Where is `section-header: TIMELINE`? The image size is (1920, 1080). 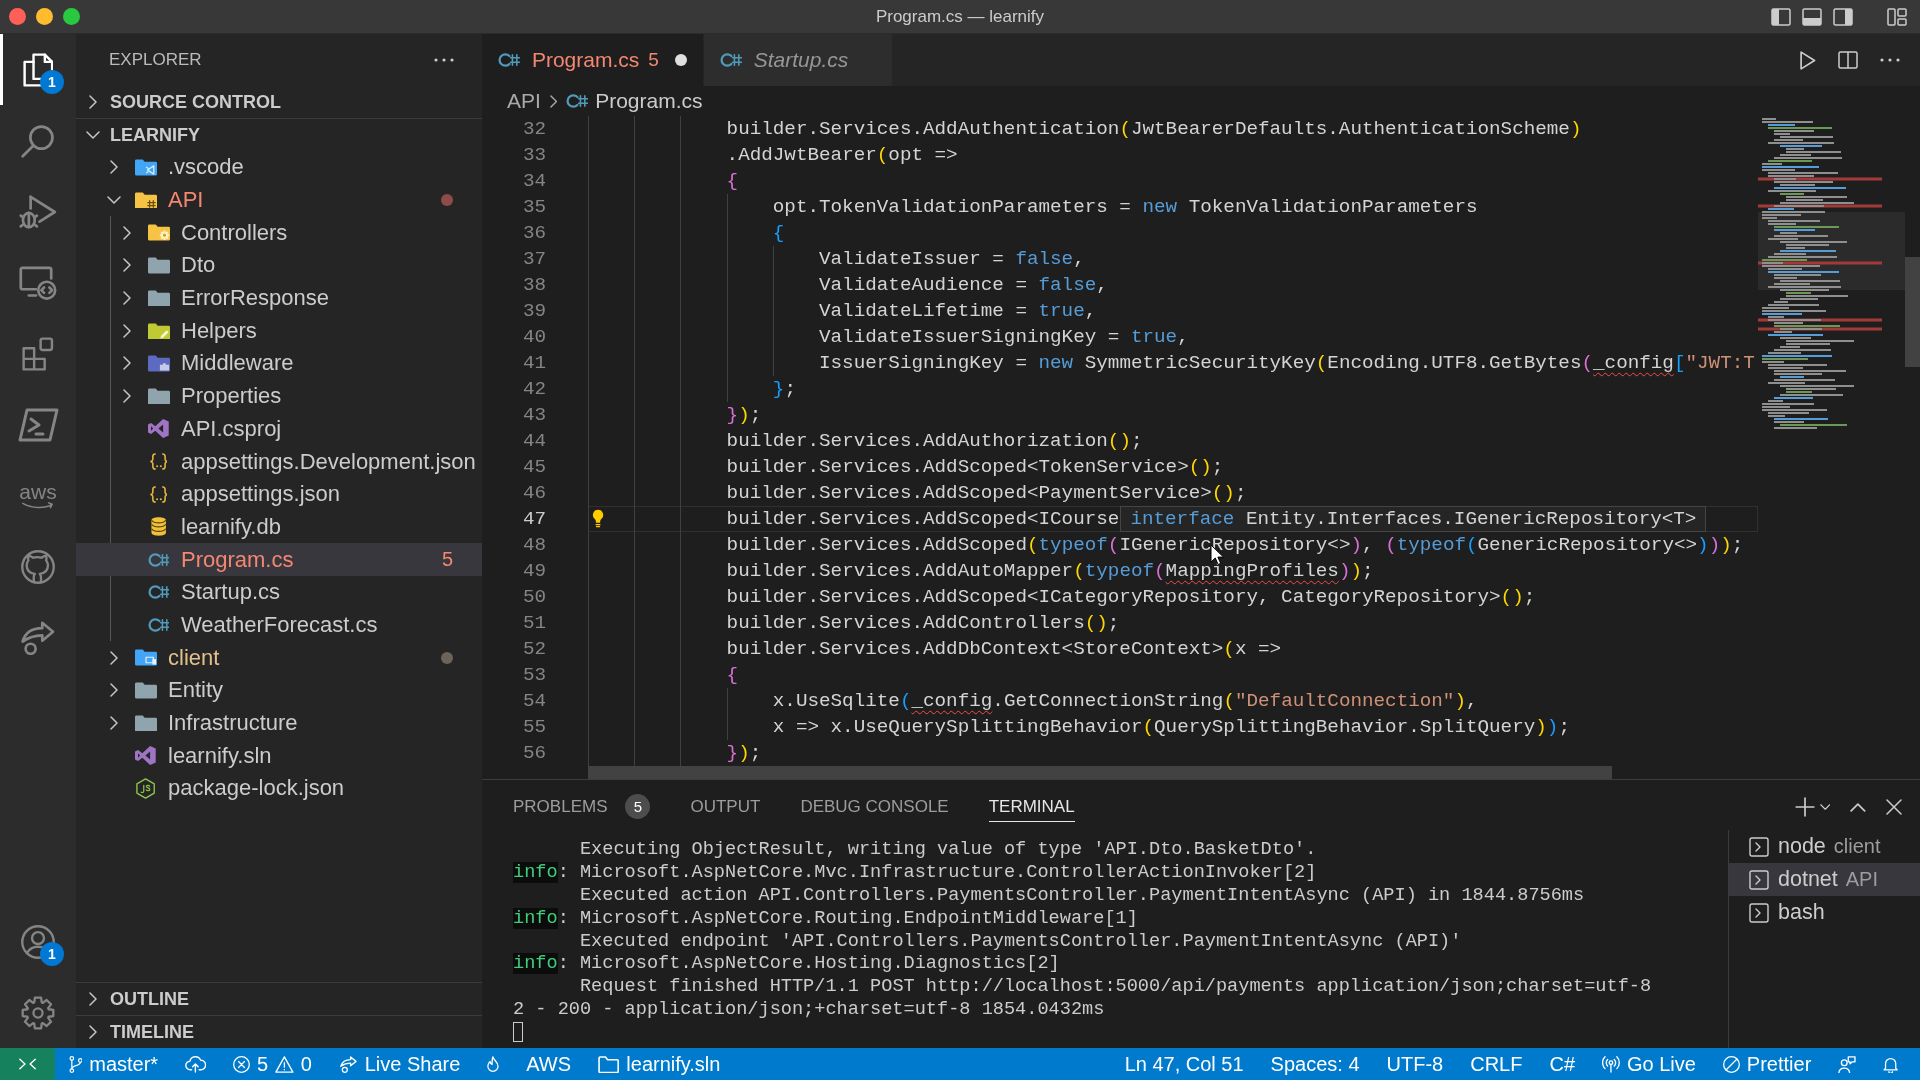 section-header: TIMELINE is located at coordinates (279, 1032).